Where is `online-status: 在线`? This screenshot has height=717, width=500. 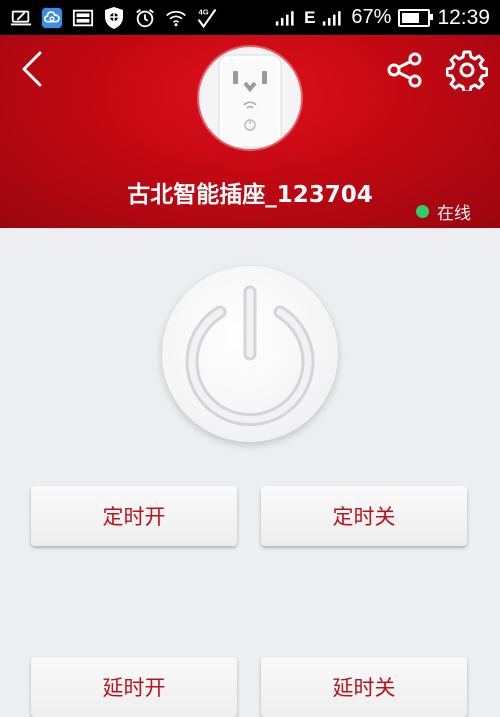
online-status: 在线 is located at coordinates (443, 211).